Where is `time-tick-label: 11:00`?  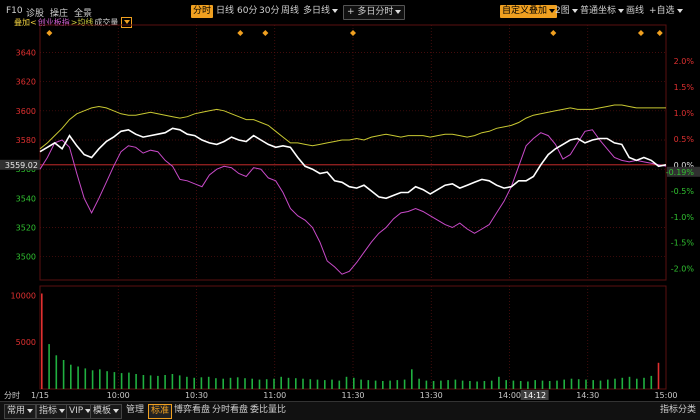
time-tick-label: 11:00 is located at coordinates (274, 395).